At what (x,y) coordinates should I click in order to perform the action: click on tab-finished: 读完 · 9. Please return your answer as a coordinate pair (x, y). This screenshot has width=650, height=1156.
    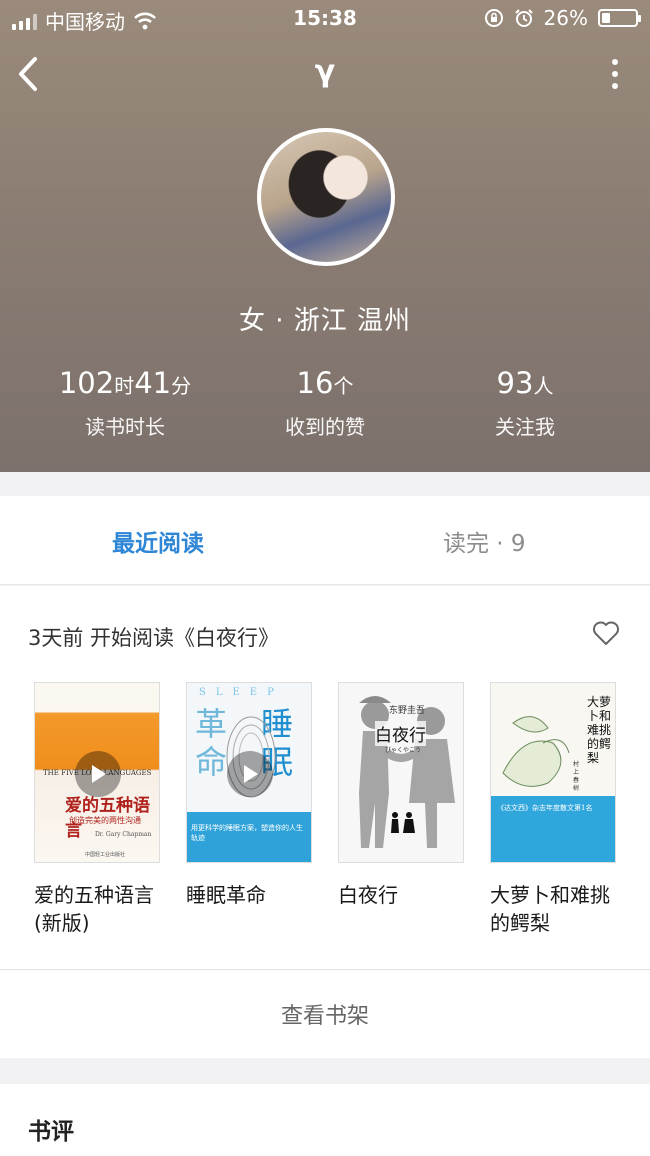
    Looking at the image, I should click on (484, 541).